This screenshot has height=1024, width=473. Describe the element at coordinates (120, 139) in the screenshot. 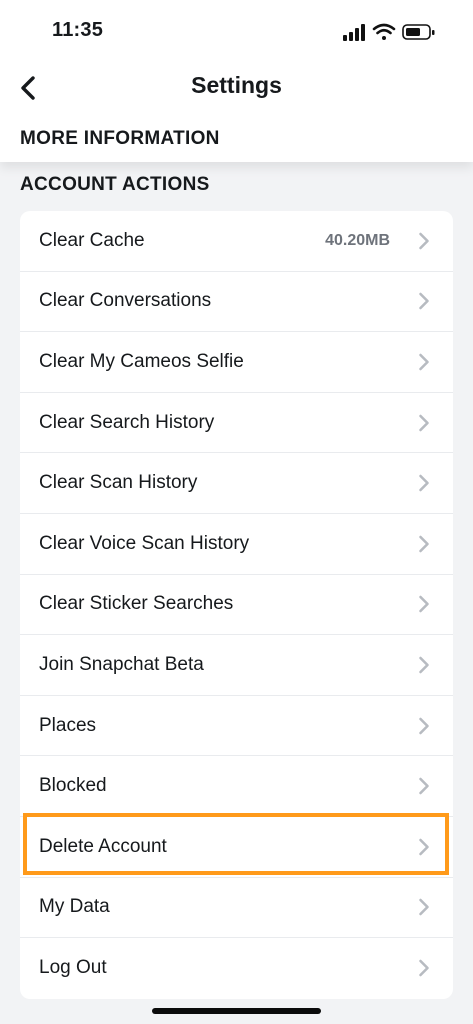

I see `section-header-more-information: MORE INFORMATION` at that location.